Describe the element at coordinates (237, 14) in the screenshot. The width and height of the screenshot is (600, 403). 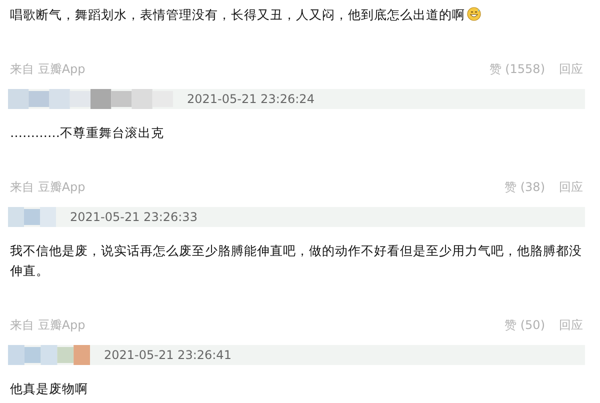
I see `comment-text: 唱歌断气，舞蹈划水，表情管理没有，长得又丑，人又闷，他到底怎么出道的啊` at that location.